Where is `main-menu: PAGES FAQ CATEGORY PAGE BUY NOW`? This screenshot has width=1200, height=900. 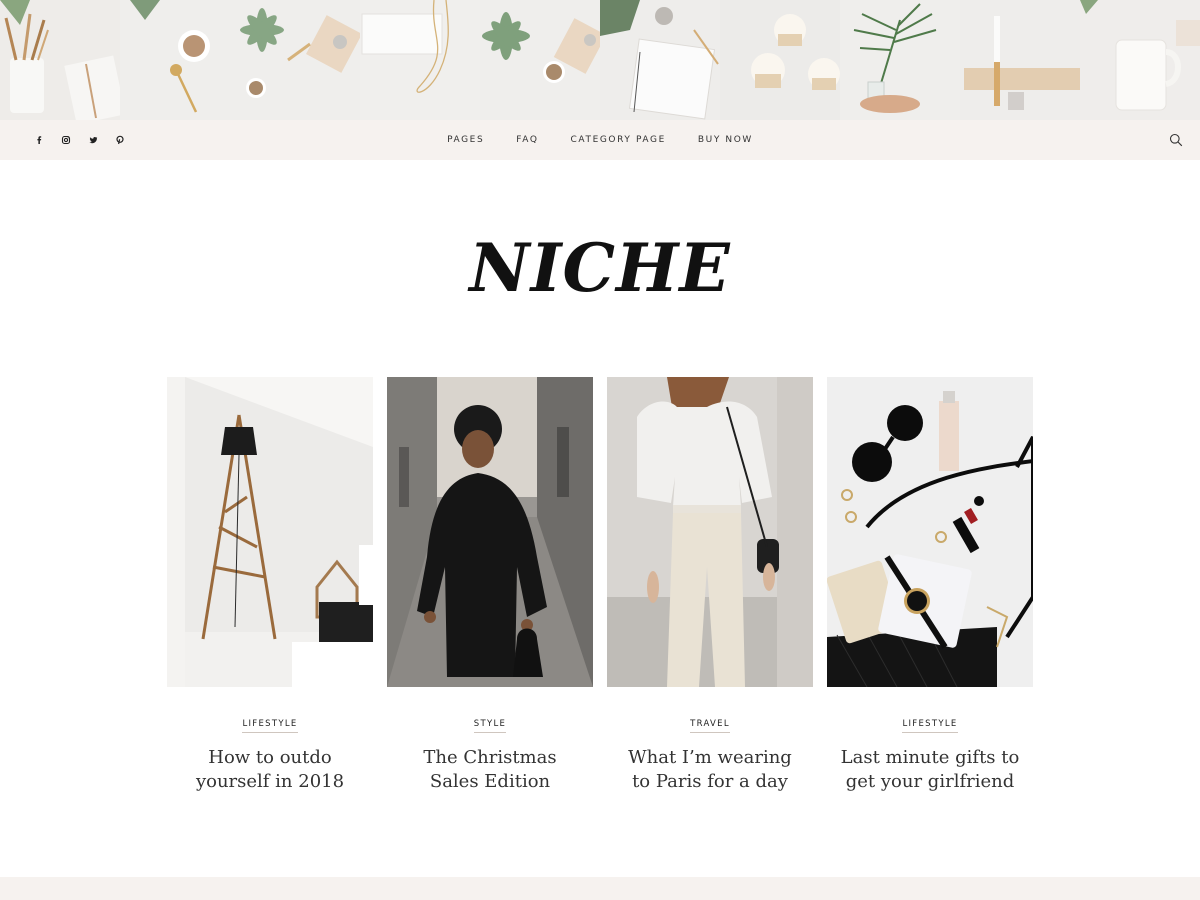
main-menu: PAGES FAQ CATEGORY PAGE BUY NOW is located at coordinates (600, 140).